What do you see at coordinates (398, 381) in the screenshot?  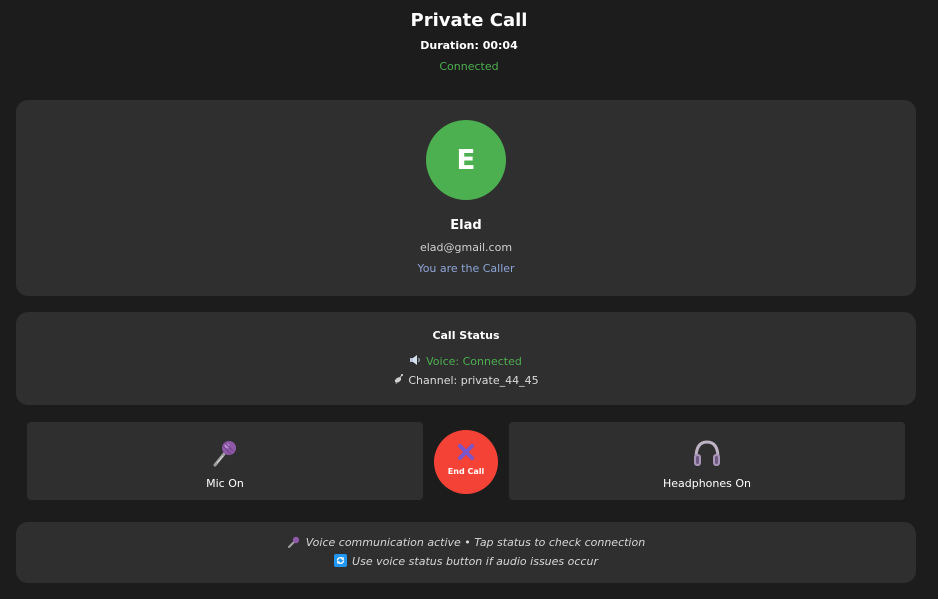 I see `satellite-icon` at bounding box center [398, 381].